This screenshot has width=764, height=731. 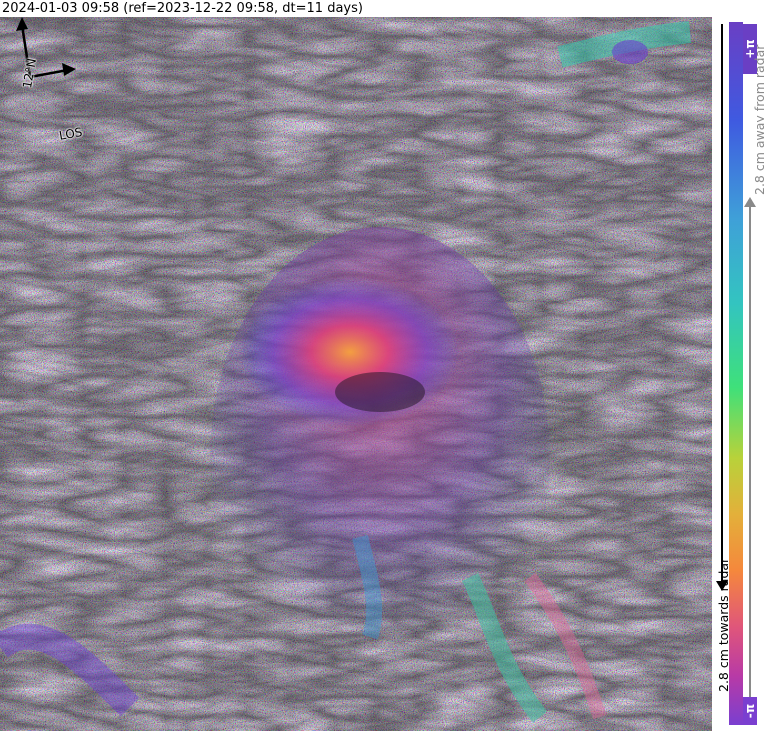 What do you see at coordinates (750, 452) in the screenshot?
I see `away-arrow-line` at bounding box center [750, 452].